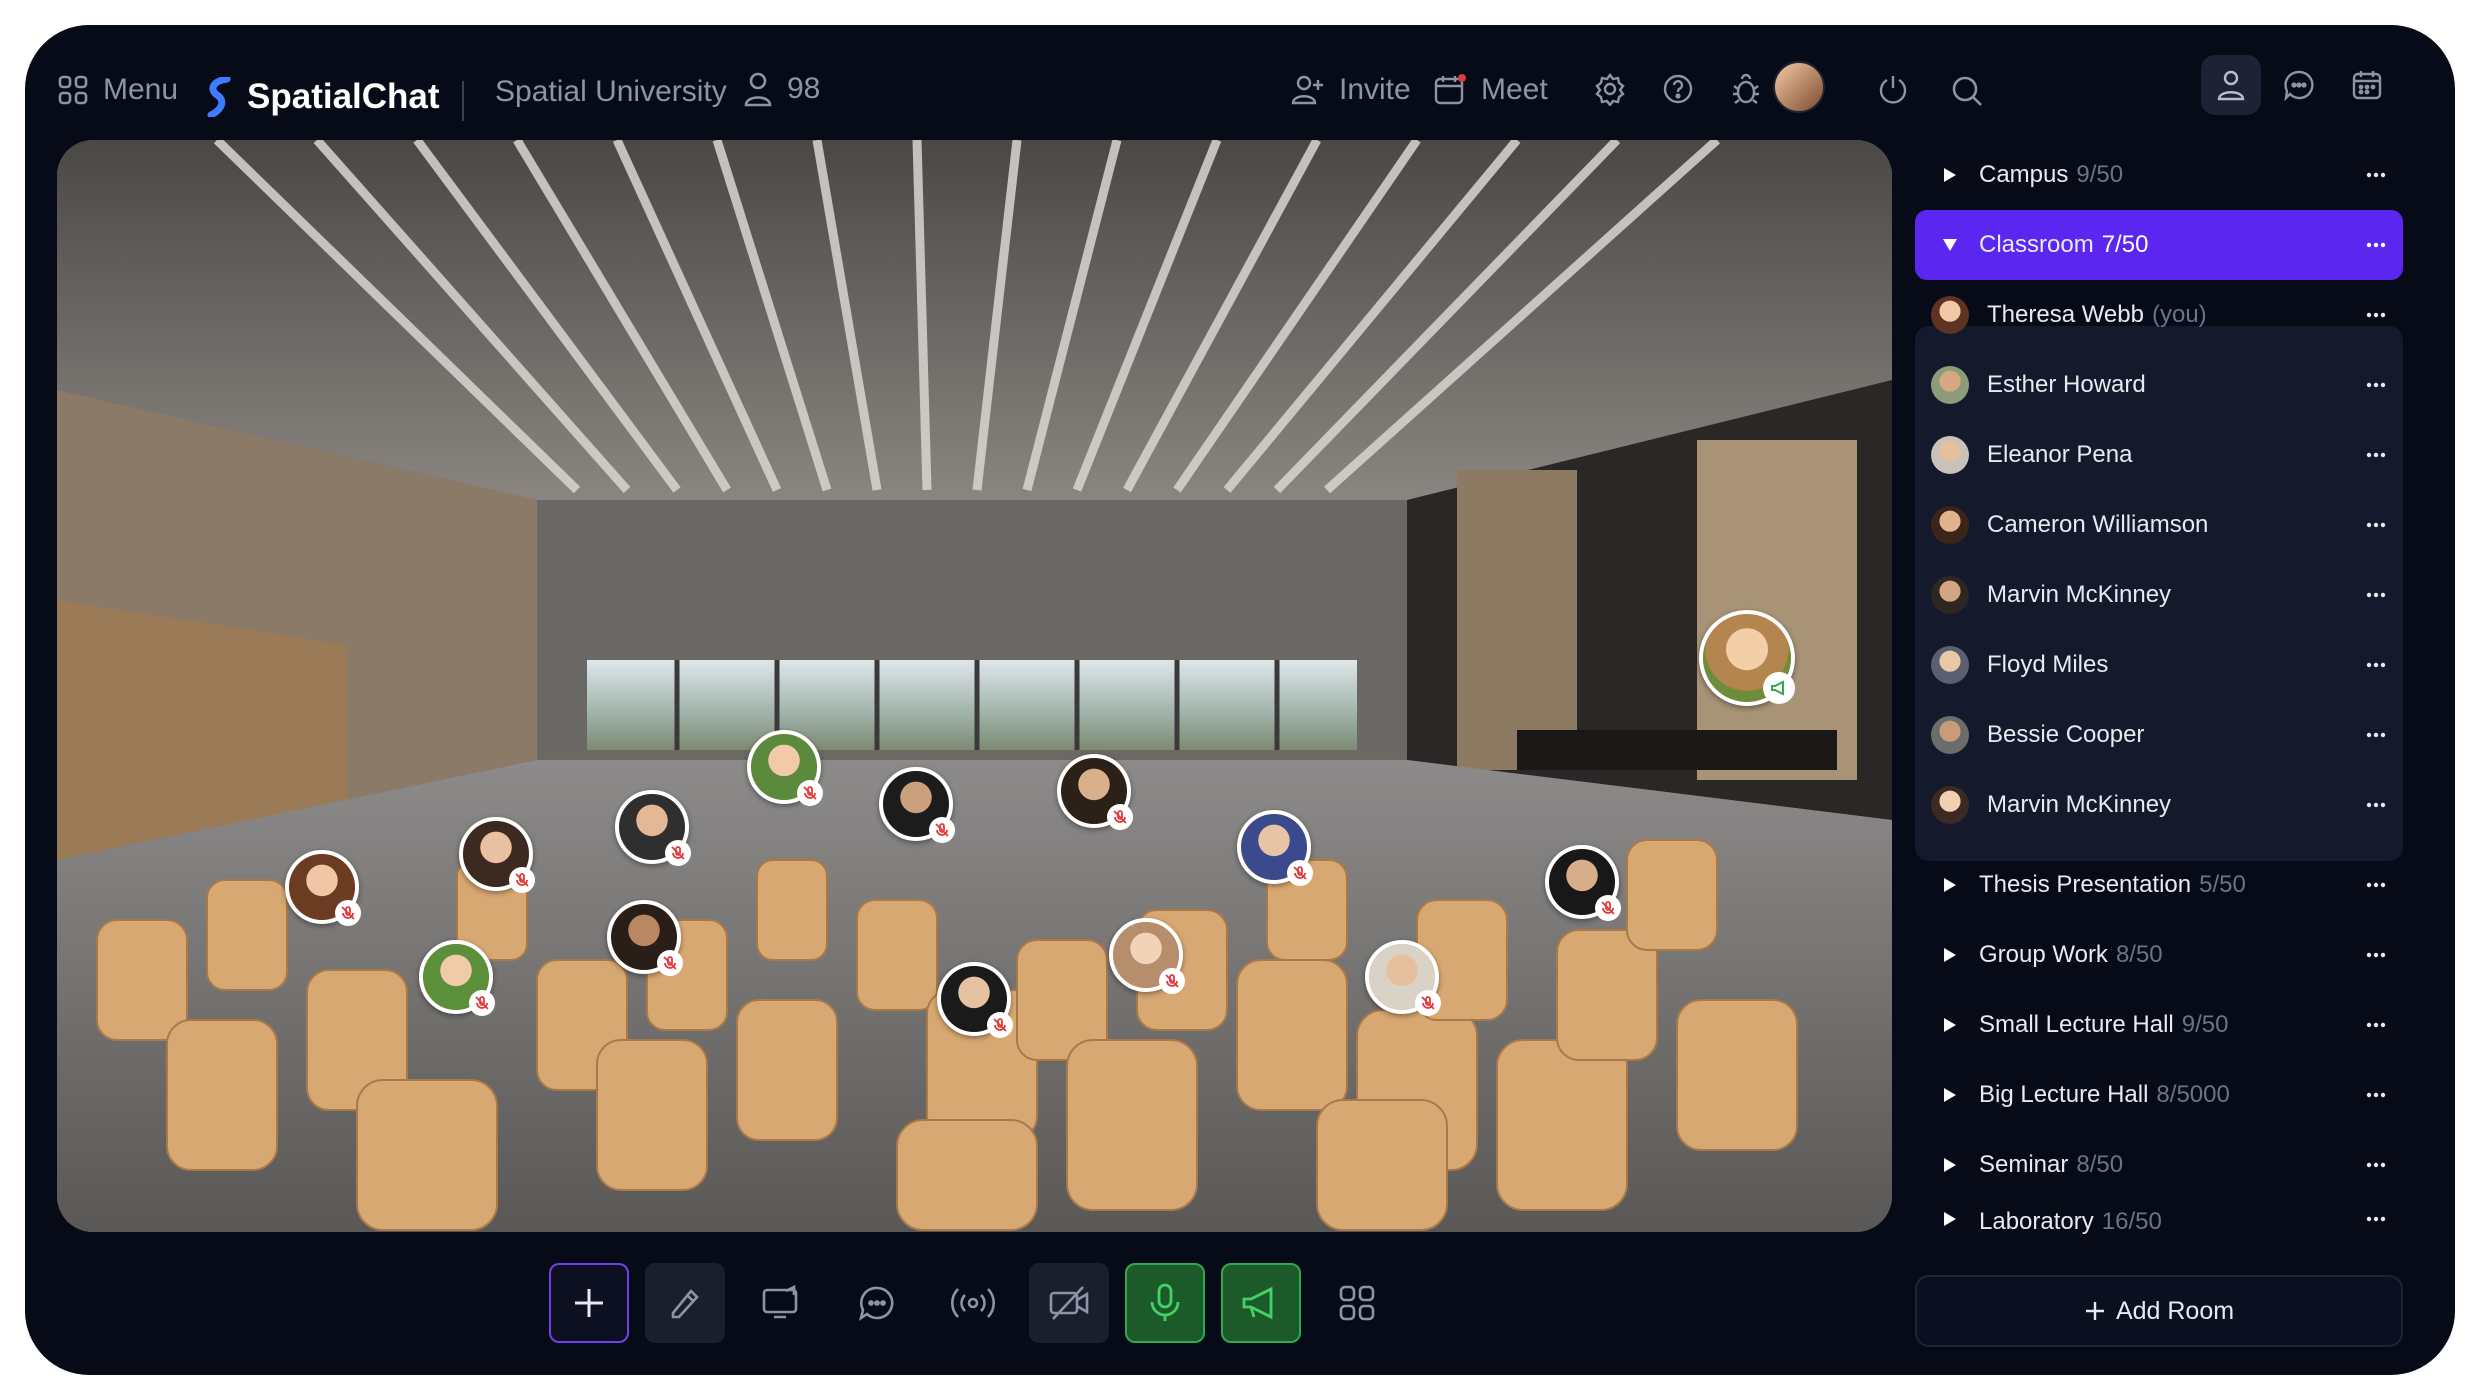  I want to click on menu-button: Menu, so click(117, 90).